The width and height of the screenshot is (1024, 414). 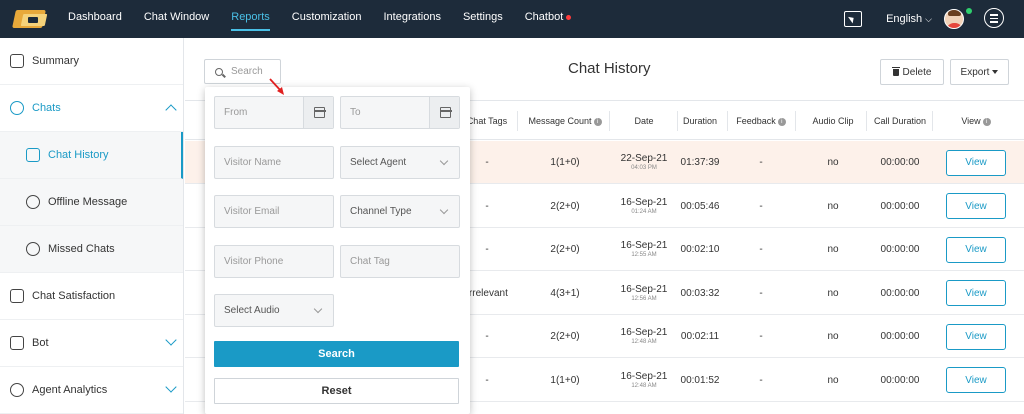 I want to click on select-audio-dropdown: Select Audio, so click(x=274, y=310).